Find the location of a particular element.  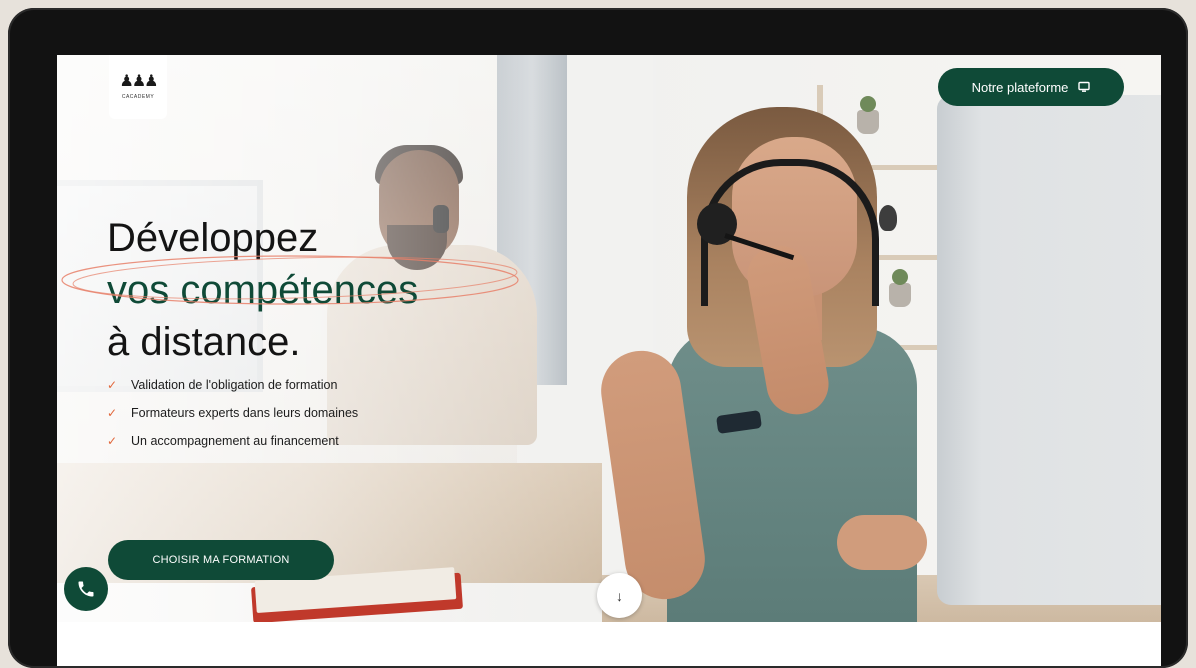

site-logo: ♟♟♟ CACADEMY is located at coordinates (138, 87).